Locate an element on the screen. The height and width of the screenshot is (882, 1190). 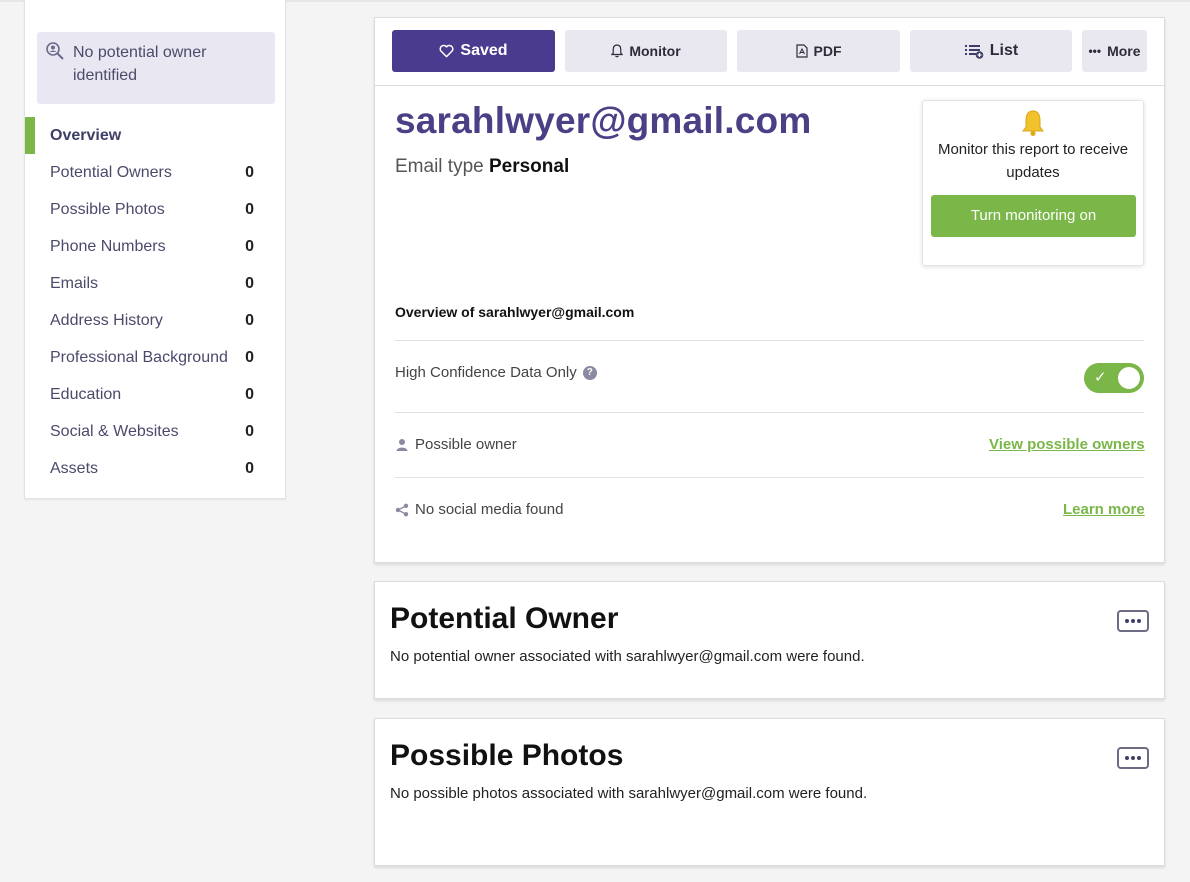
sidebar-item-label: Professional Background is located at coordinates (139, 357).